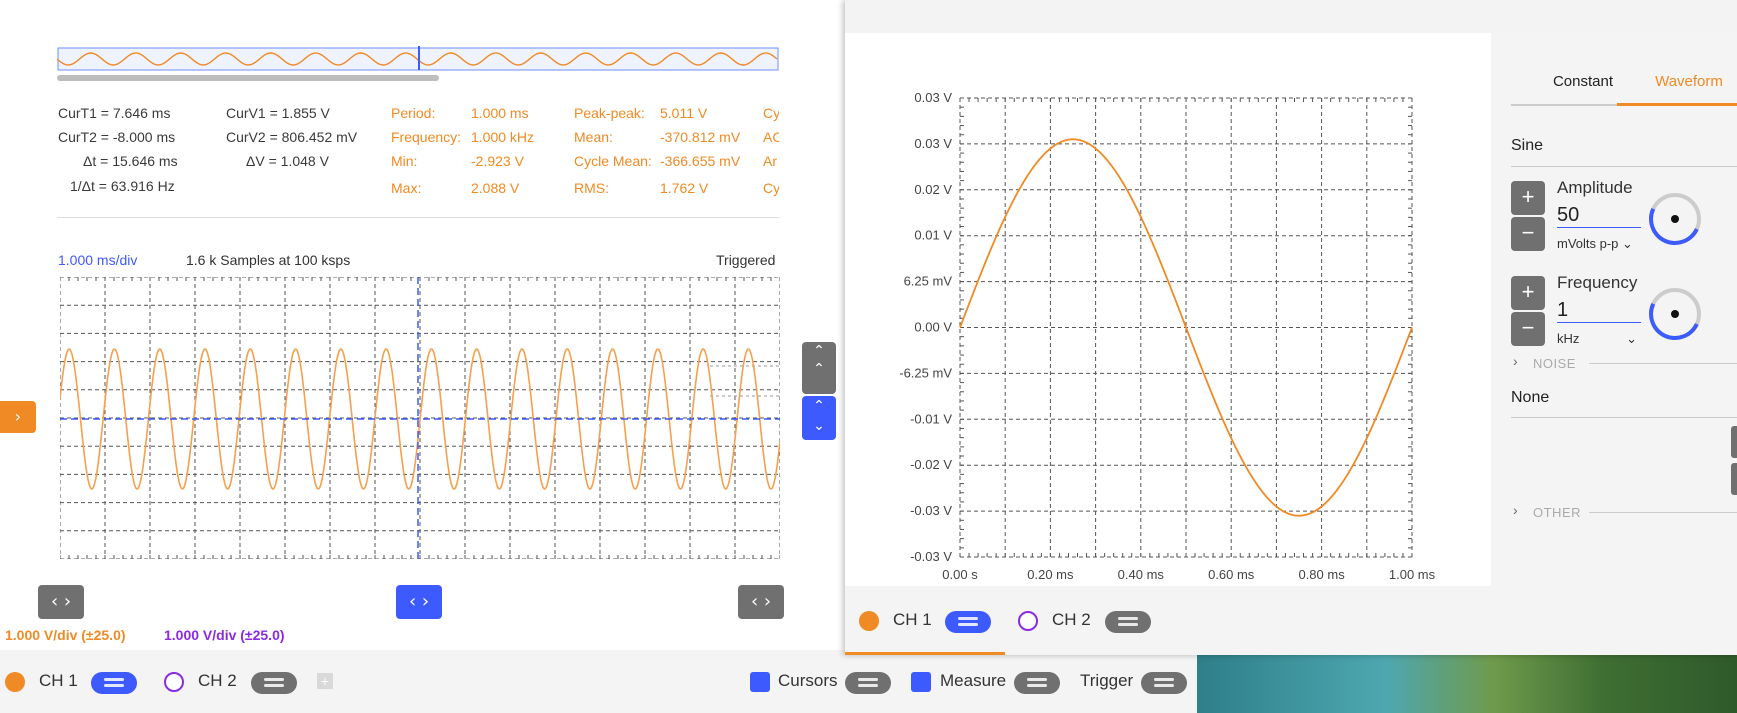 Image resolution: width=1737 pixels, height=713 pixels. What do you see at coordinates (933, 97) in the screenshot?
I see `y-tick-label: 0.03 V` at bounding box center [933, 97].